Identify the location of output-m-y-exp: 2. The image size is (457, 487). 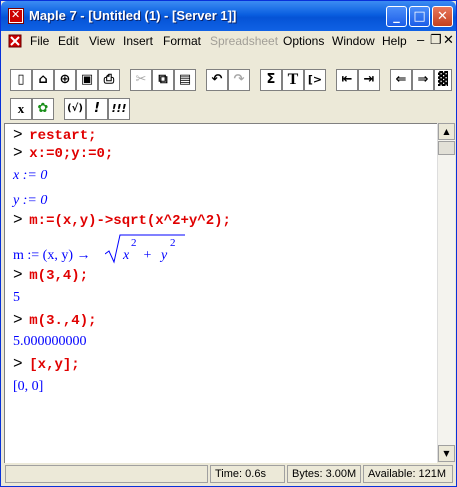
(173, 243).